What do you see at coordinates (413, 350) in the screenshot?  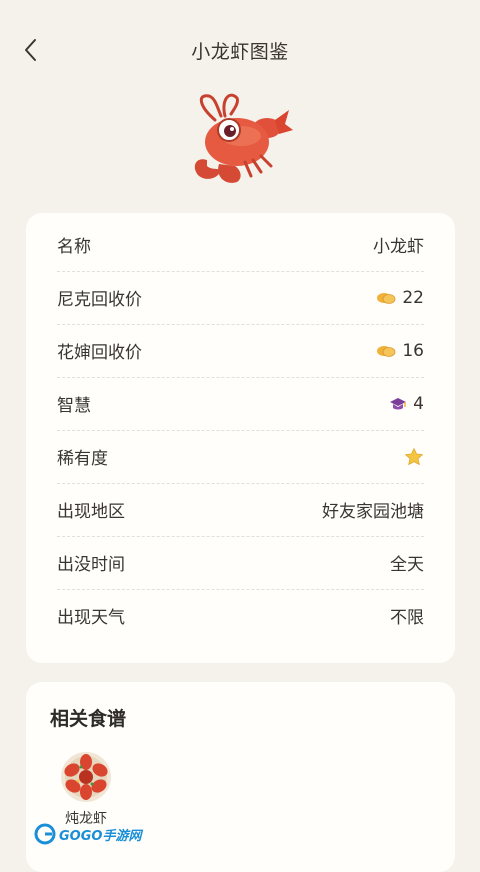 I see `aunt-price-value: 16` at bounding box center [413, 350].